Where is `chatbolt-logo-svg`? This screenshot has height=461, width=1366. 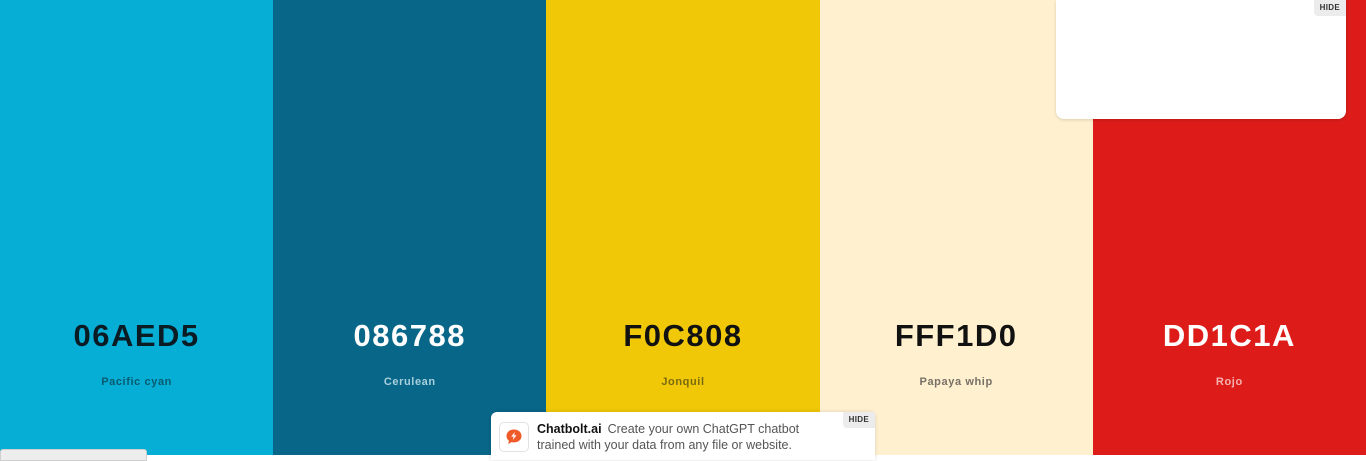 chatbolt-logo-svg is located at coordinates (514, 436).